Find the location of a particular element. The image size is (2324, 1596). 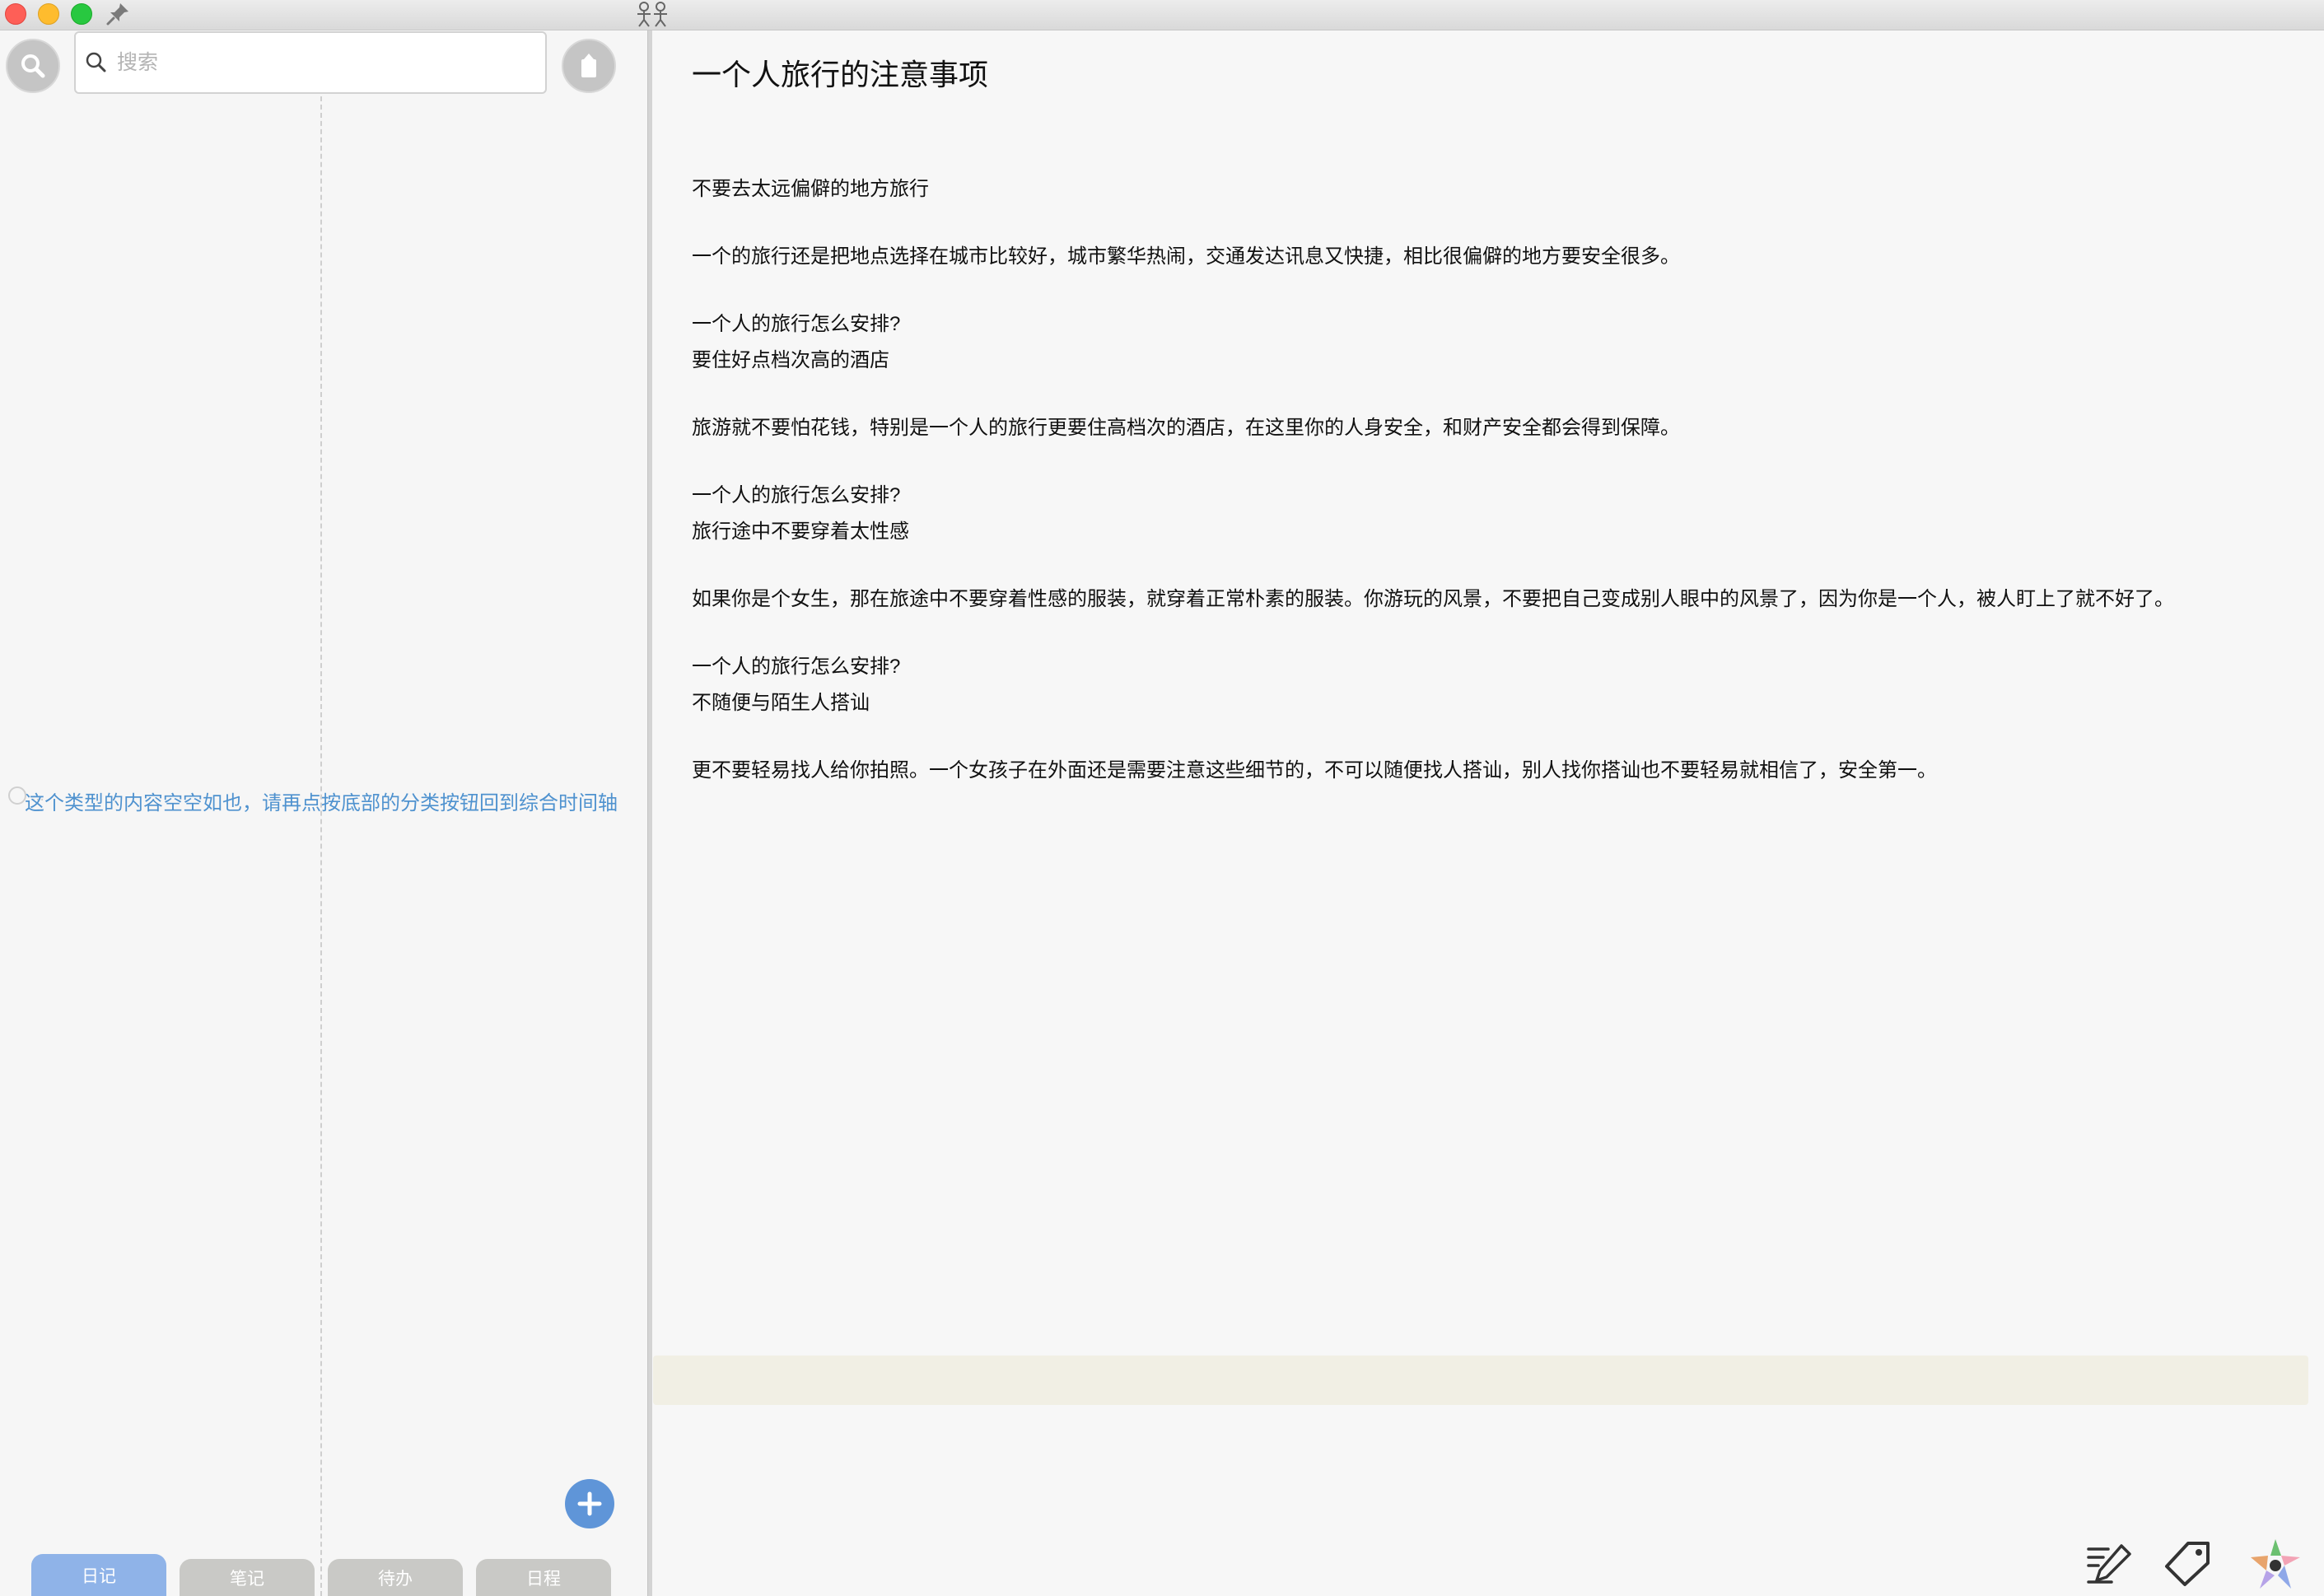

app-logo-icon is located at coordinates (652, 14).